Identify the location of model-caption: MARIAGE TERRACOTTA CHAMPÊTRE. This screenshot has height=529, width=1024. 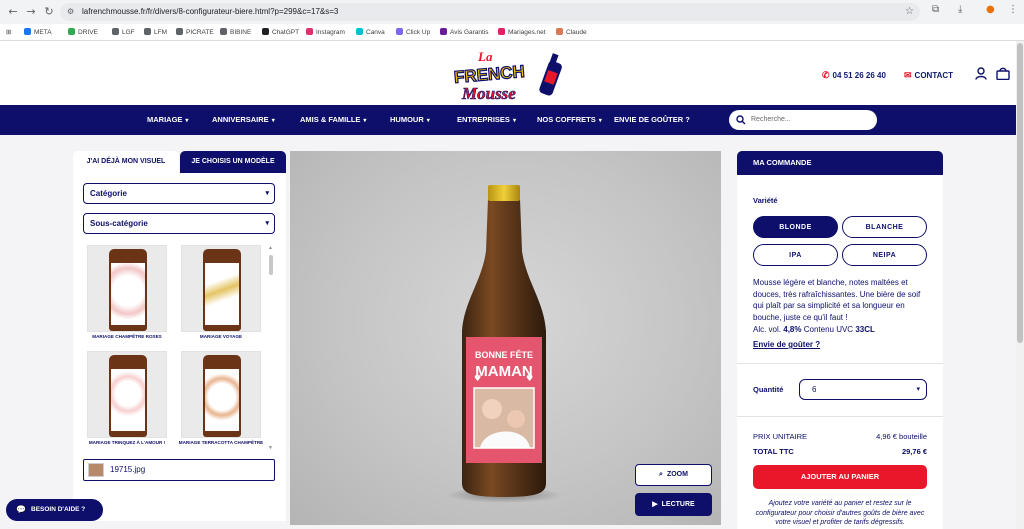
(221, 442).